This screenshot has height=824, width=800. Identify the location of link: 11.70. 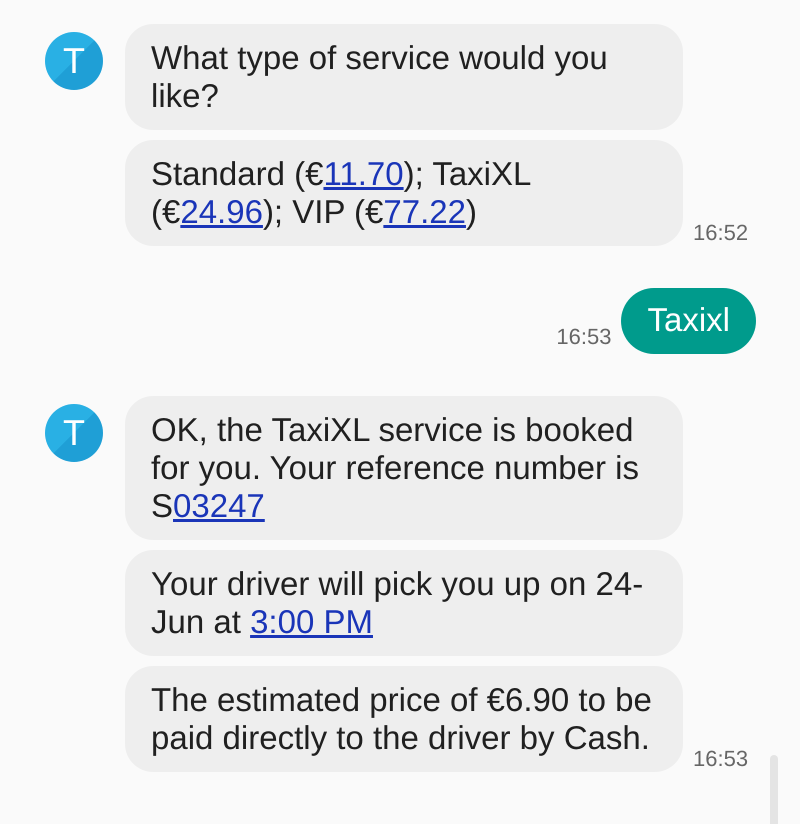
(363, 173).